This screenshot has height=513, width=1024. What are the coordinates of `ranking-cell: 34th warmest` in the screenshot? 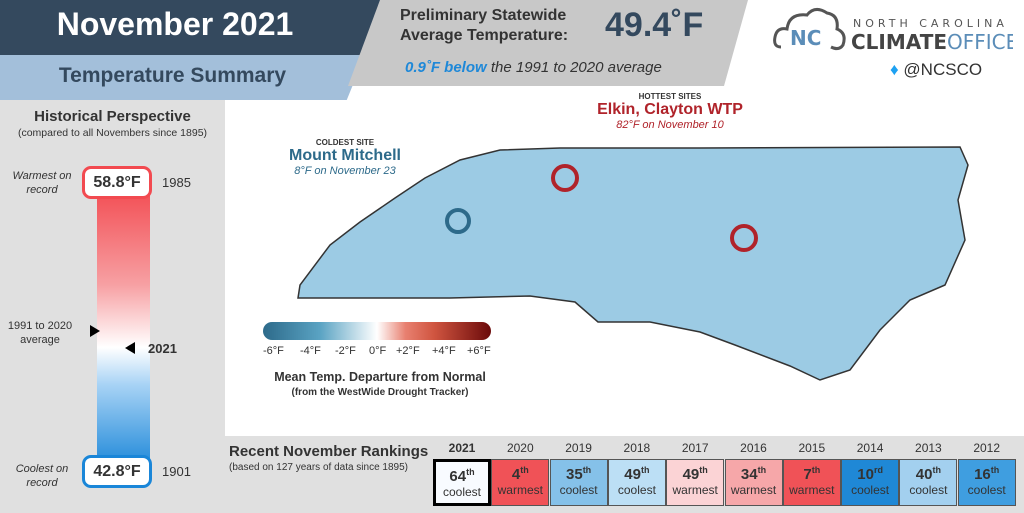 It's located at (753, 482).